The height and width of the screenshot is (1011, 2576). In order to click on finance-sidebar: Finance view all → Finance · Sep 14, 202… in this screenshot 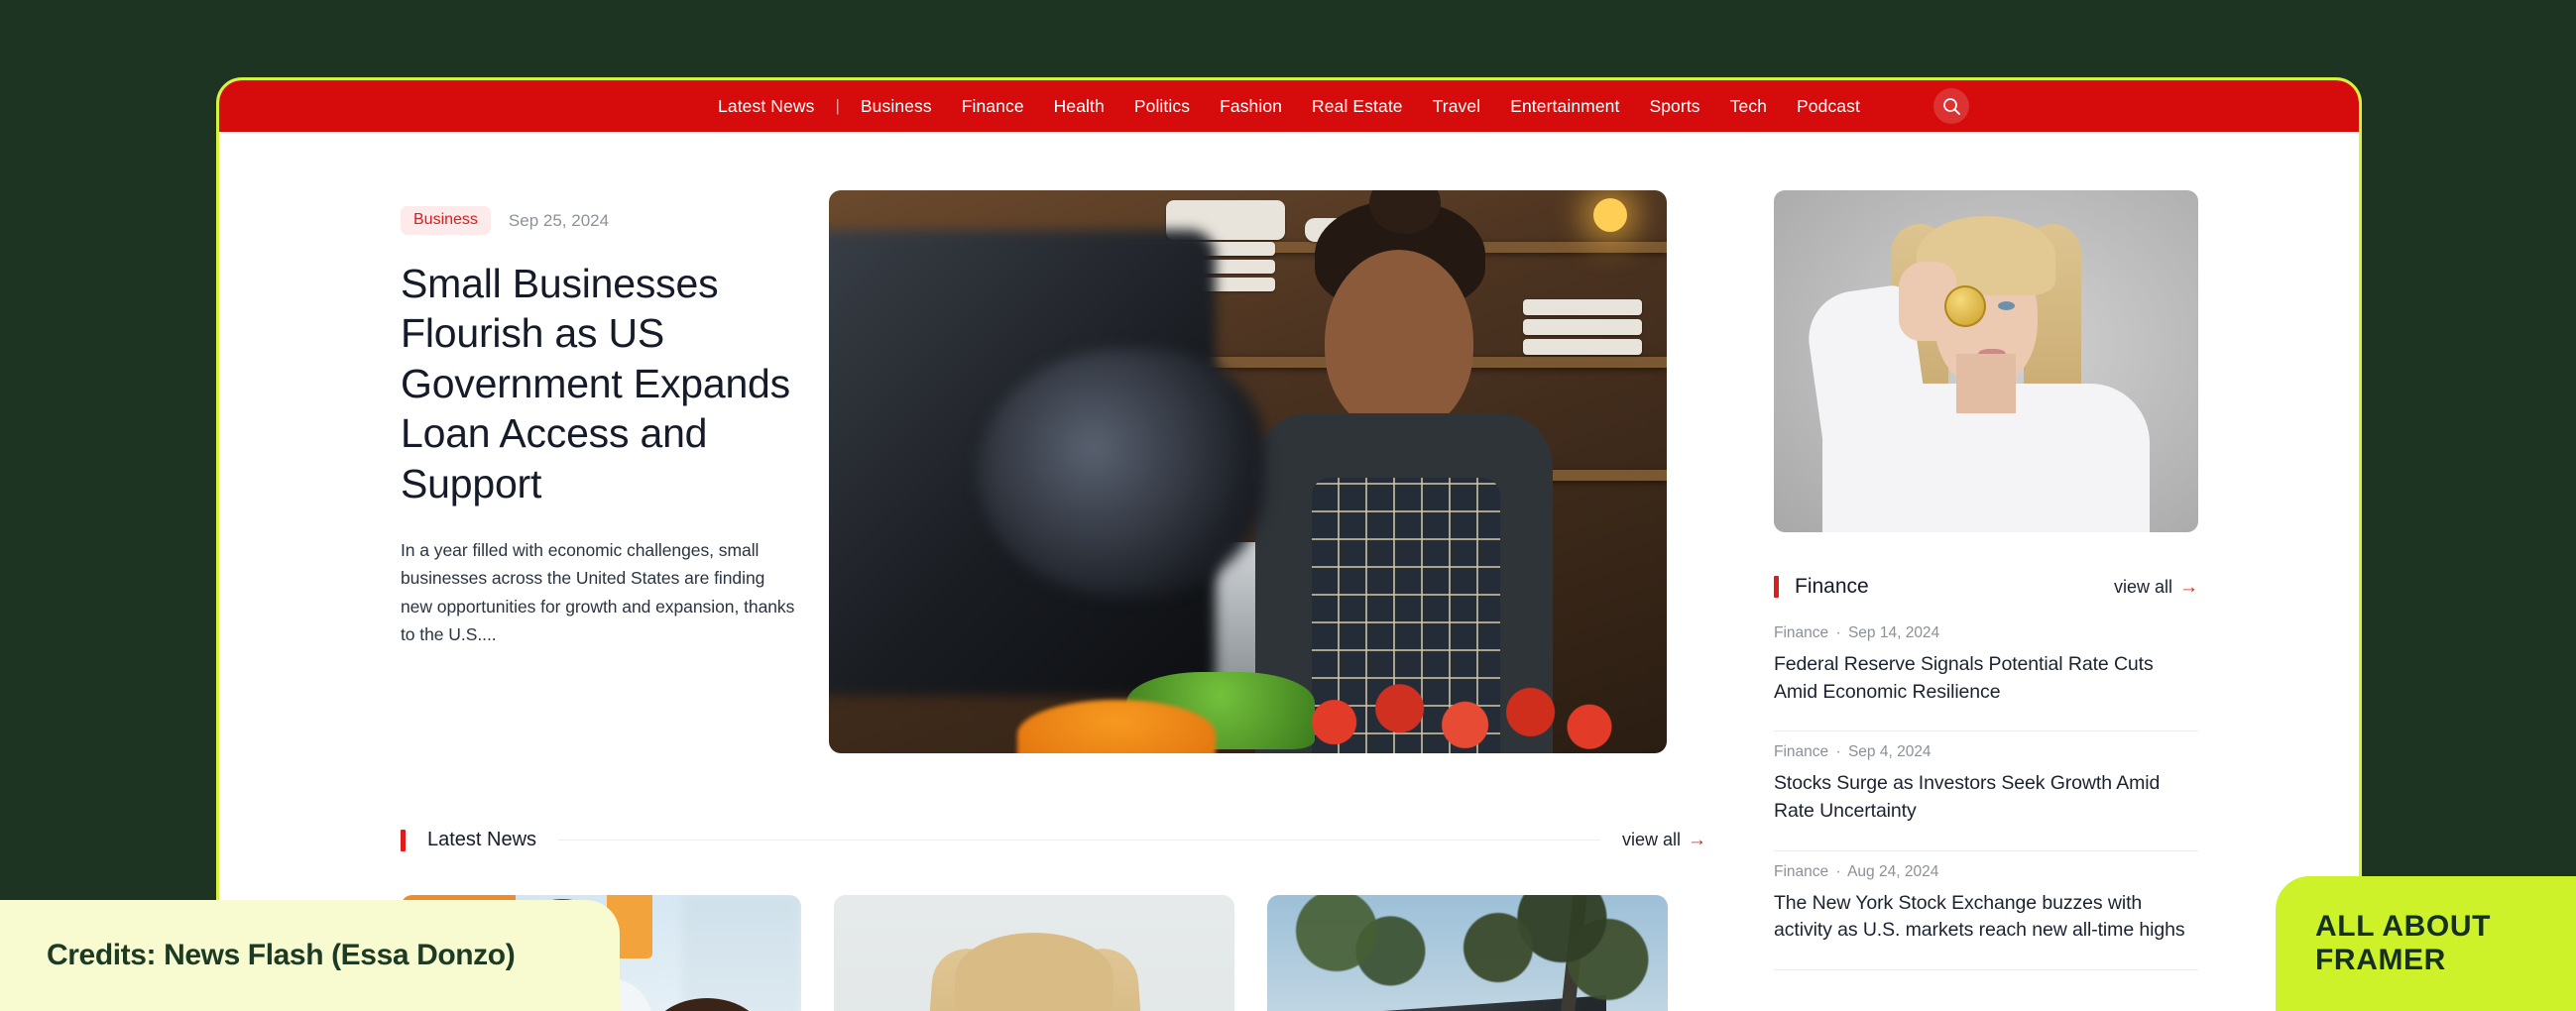, I will do `click(1986, 600)`.